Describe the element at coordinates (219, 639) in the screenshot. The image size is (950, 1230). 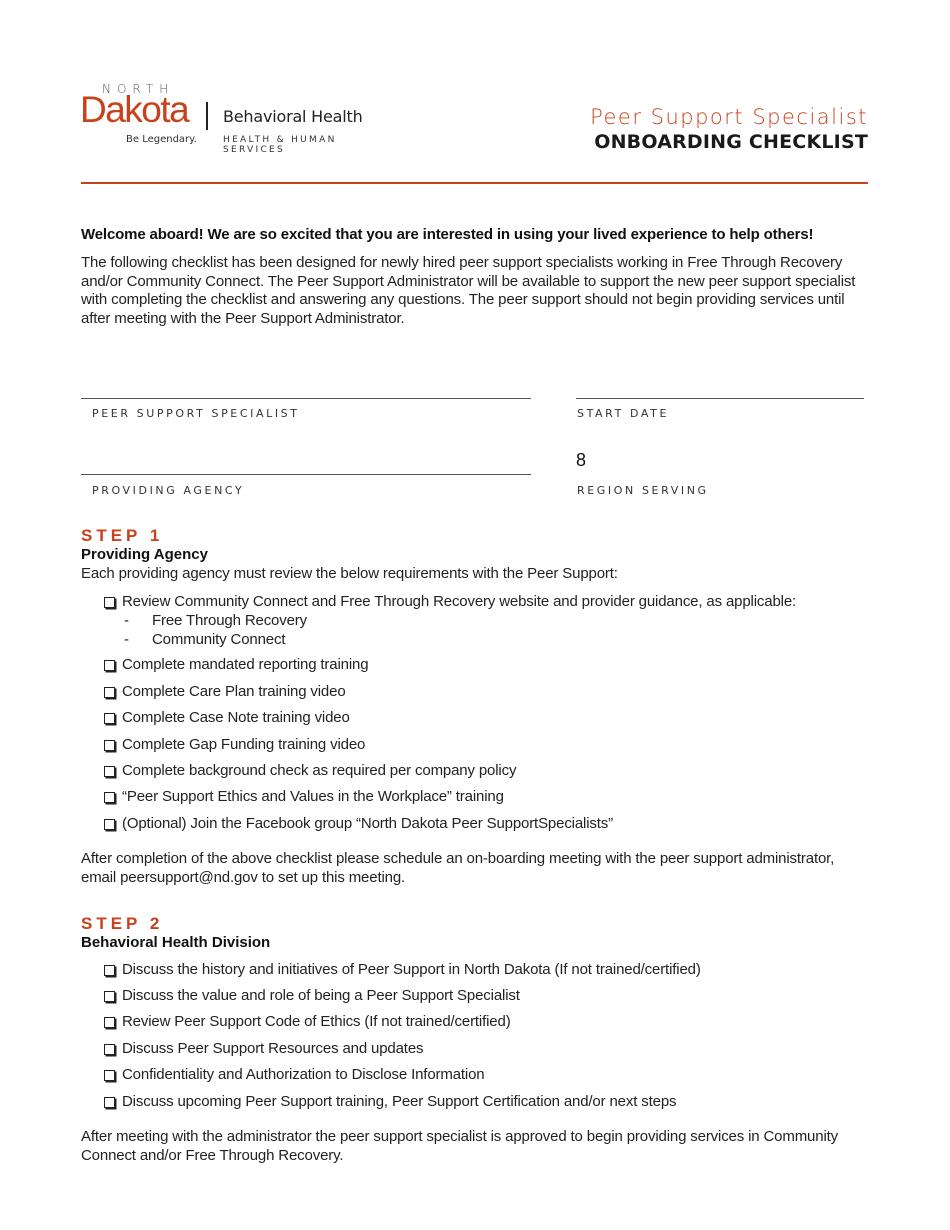
I see `sub-item-label: Community Connect` at that location.